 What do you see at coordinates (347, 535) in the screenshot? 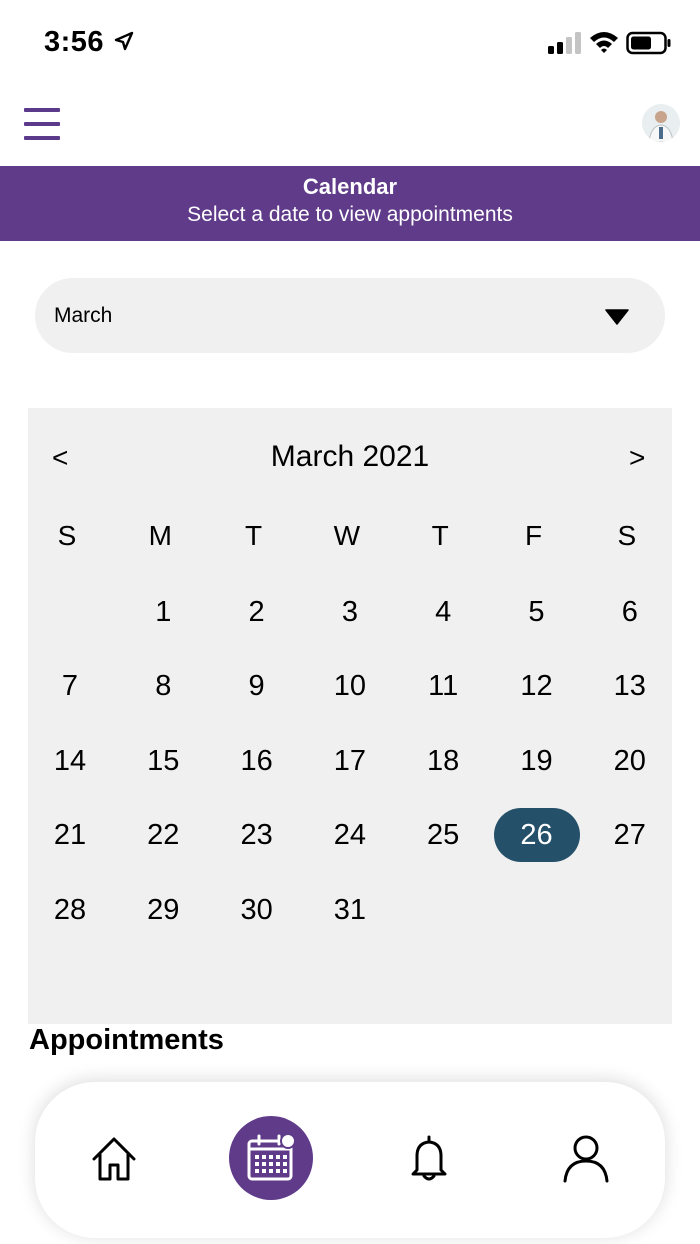
I see `weekday-label: W` at bounding box center [347, 535].